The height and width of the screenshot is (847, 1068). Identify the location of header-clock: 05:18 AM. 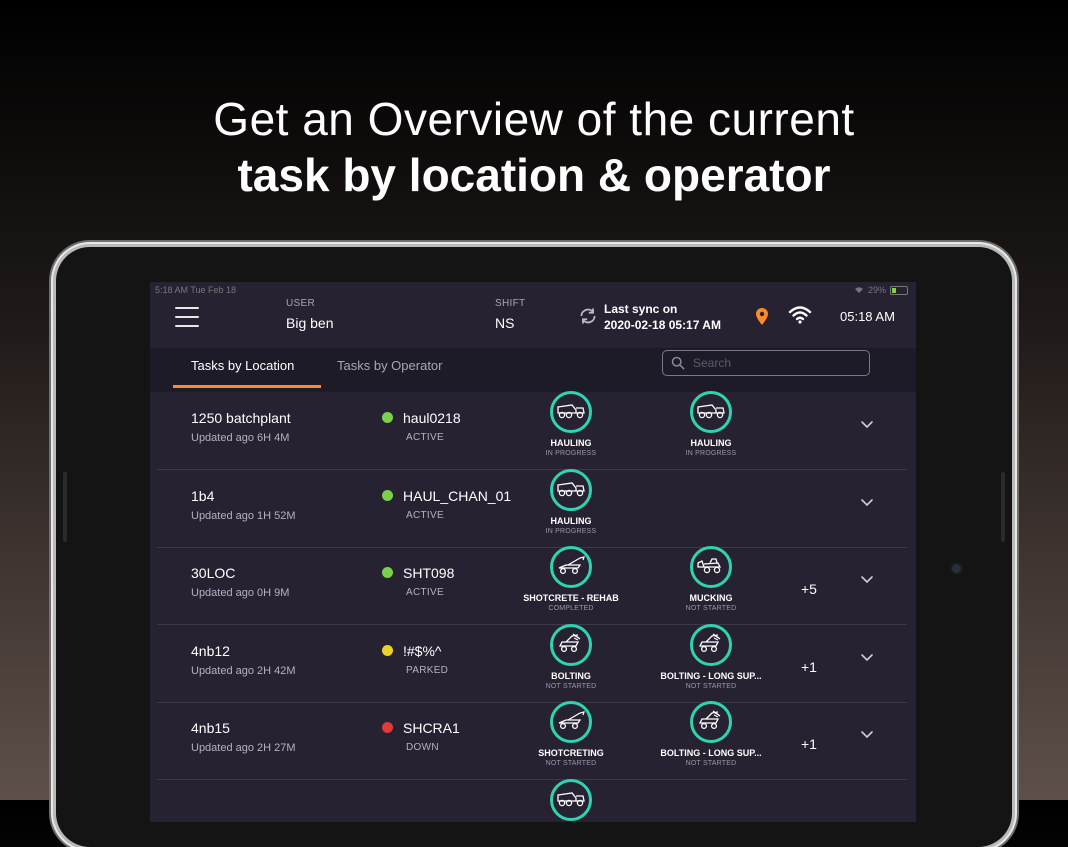
(867, 316).